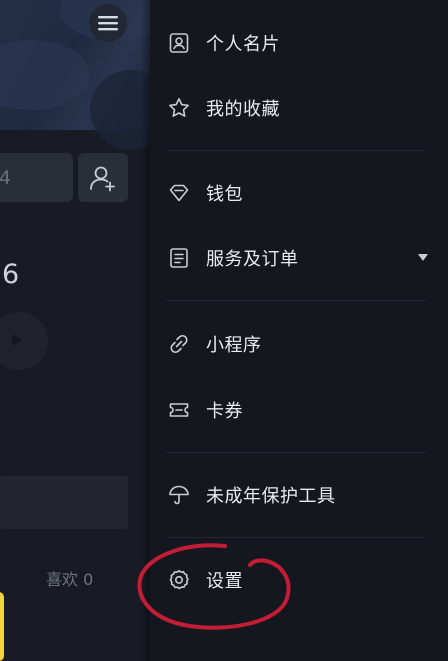 This screenshot has width=448, height=661. Describe the element at coordinates (179, 410) in the screenshot. I see `ticket-icon` at that location.